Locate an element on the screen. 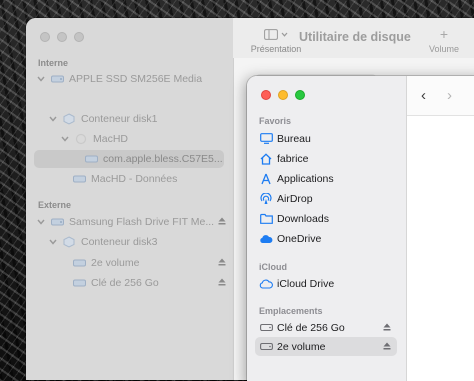 This screenshot has height=381, width=474. volume-label: Volume is located at coordinates (444, 49).